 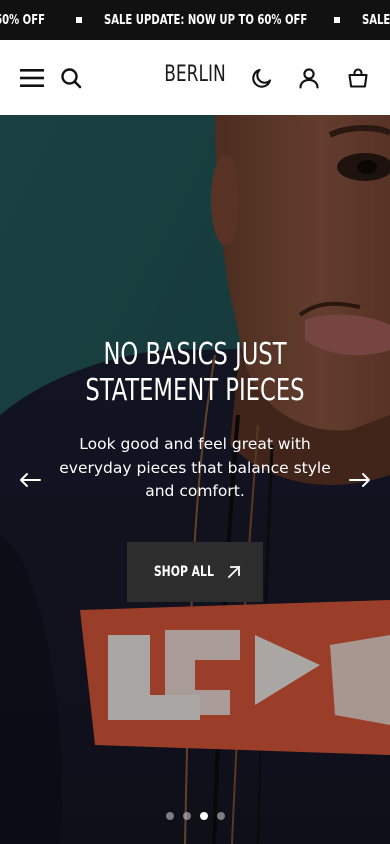 I want to click on arrow-up-right-icon, so click(x=234, y=572).